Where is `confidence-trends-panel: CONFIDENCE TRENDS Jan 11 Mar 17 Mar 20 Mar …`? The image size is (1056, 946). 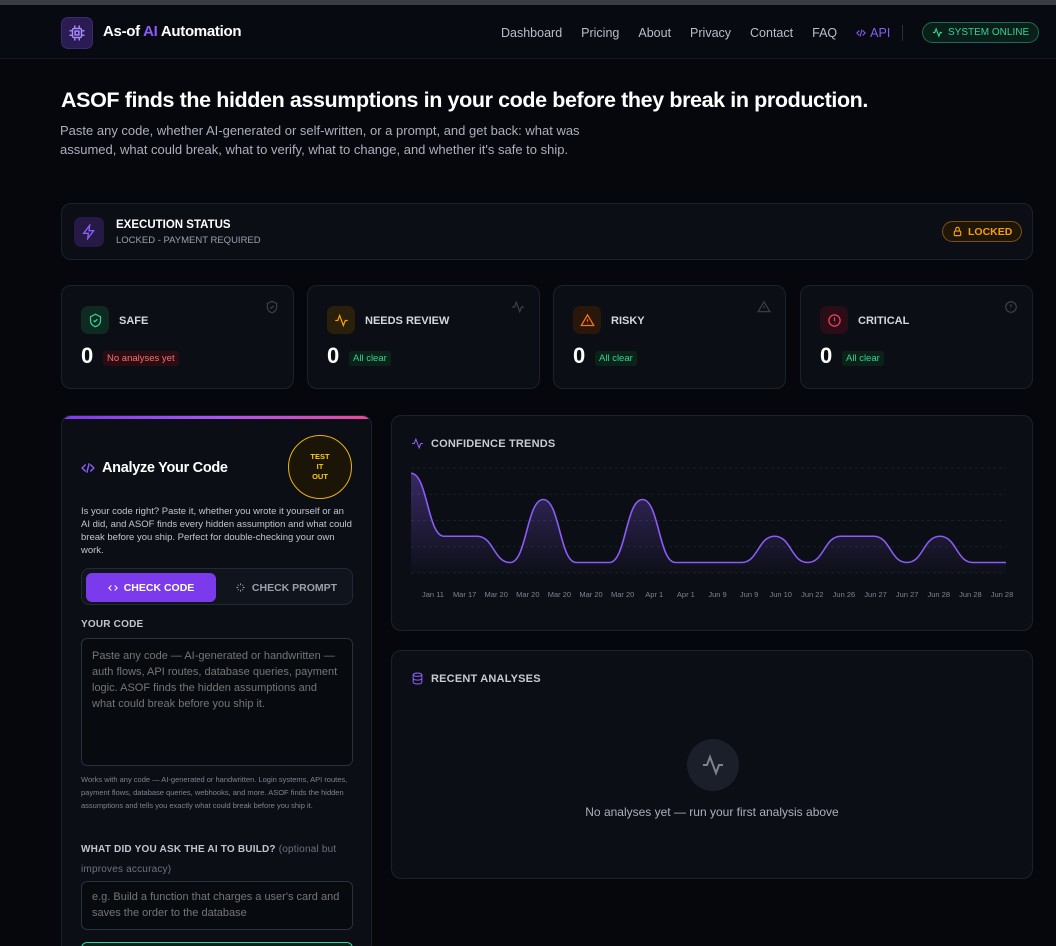
confidence-trends-panel: CONFIDENCE TRENDS Jan 11 Mar 17 Mar 20 Mar … is located at coordinates (712, 523).